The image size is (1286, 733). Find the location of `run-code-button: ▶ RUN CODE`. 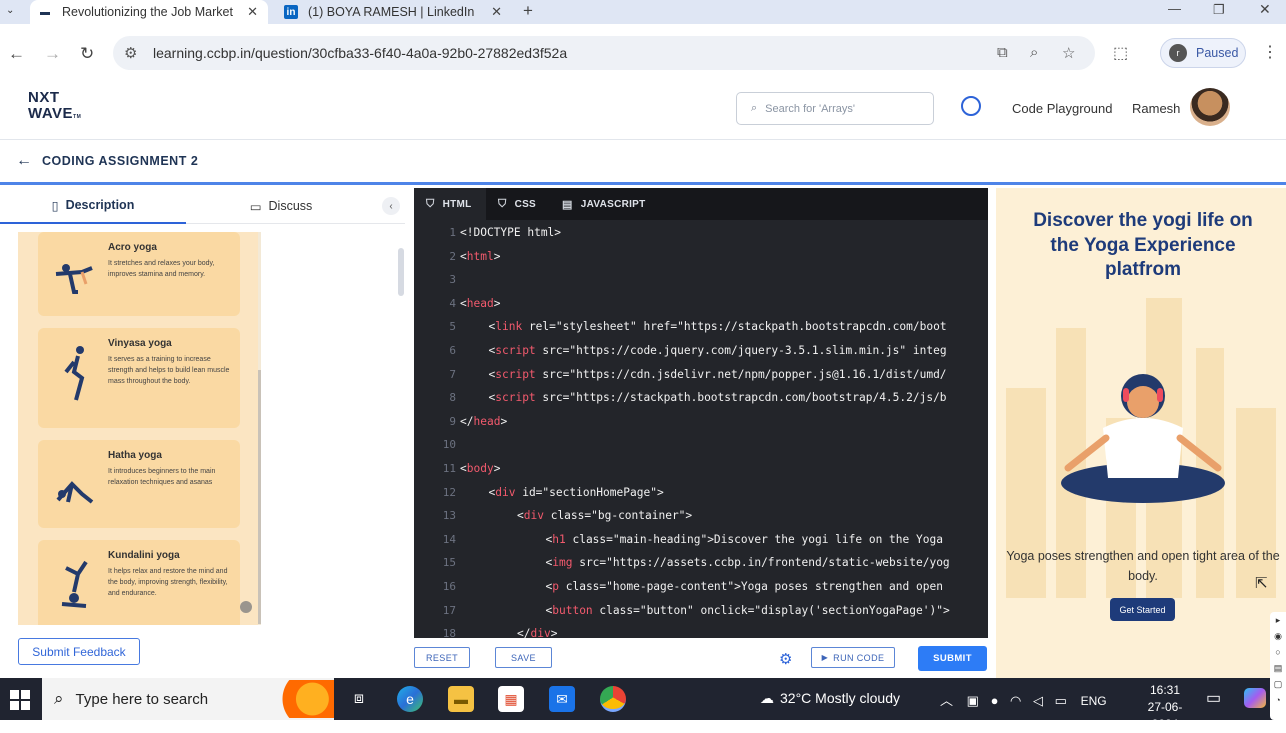

run-code-button: ▶ RUN CODE is located at coordinates (853, 657).